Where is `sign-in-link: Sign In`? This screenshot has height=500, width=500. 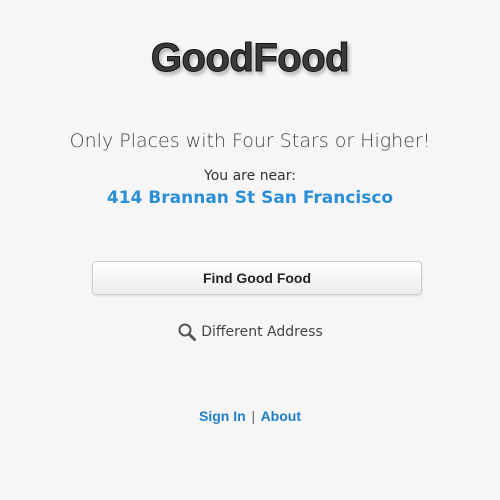
sign-in-link: Sign In is located at coordinates (222, 416).